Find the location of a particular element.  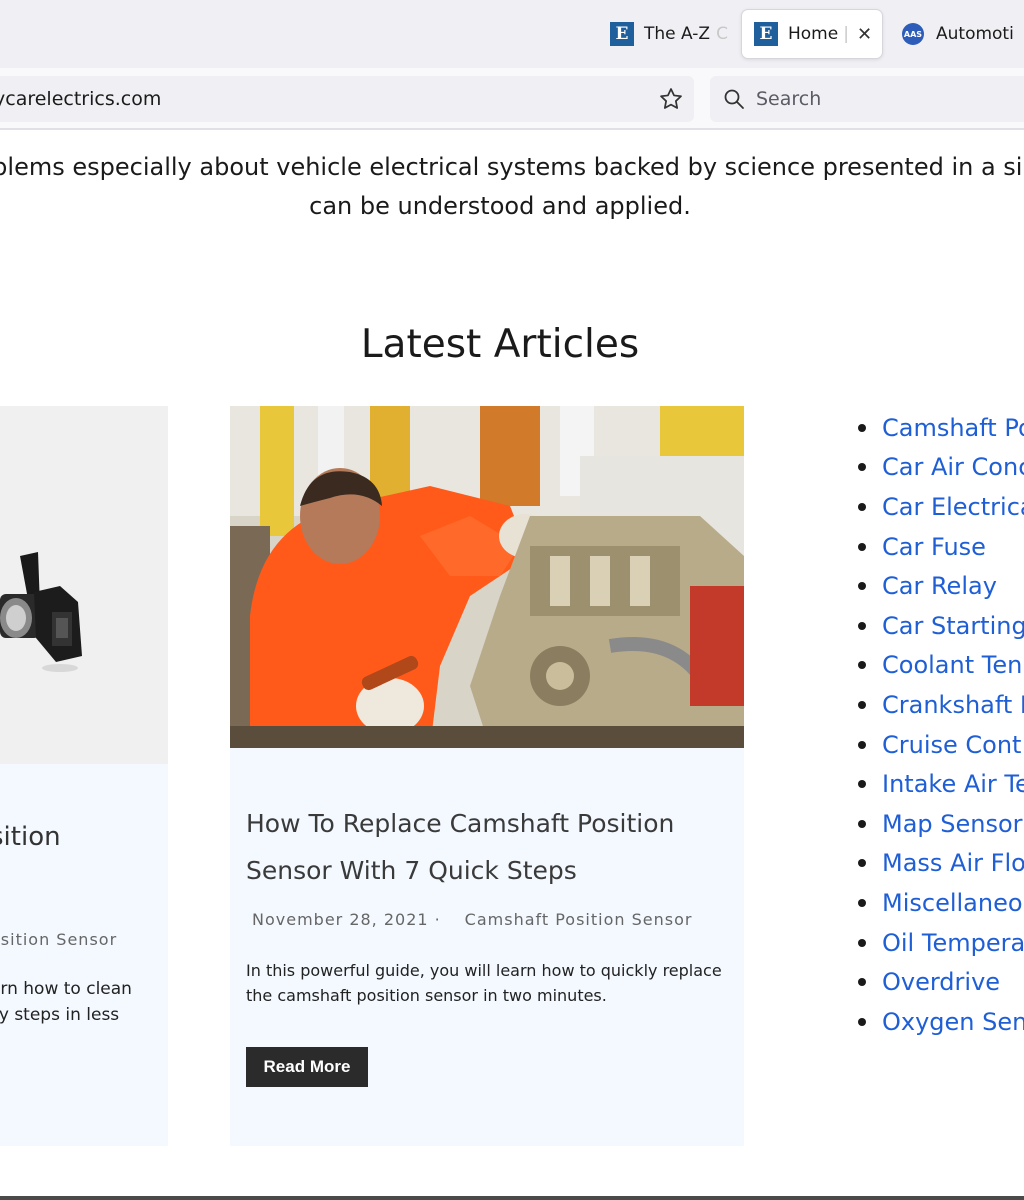

tab-label-fade: | is located at coordinates (846, 34).